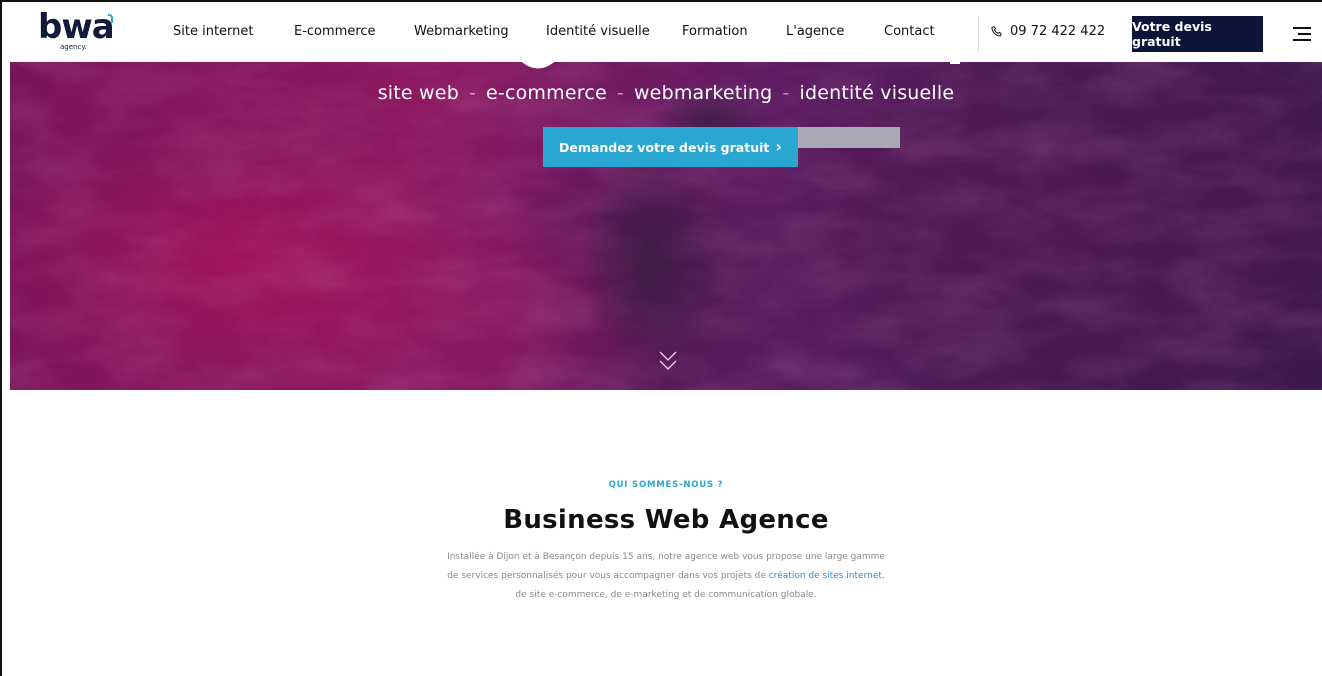 This screenshot has height=676, width=1322. I want to click on header-quote-button: Votre devis gratuit, so click(1197, 34).